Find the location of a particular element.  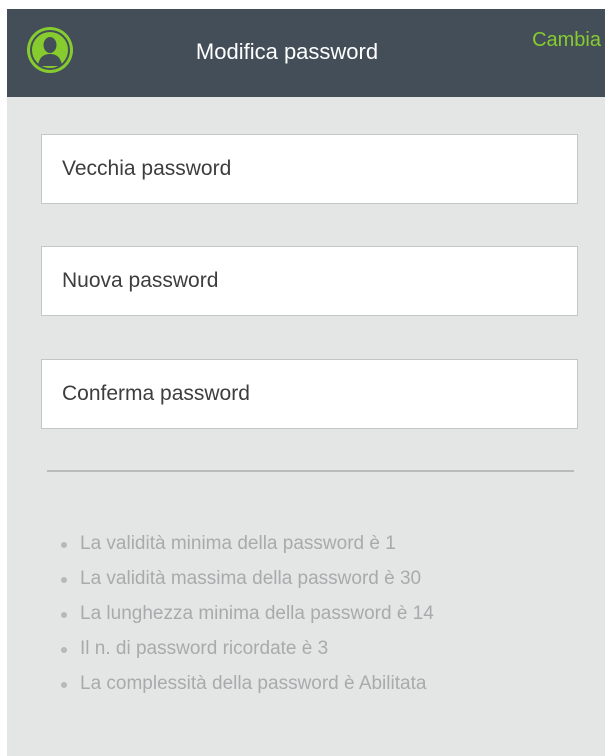

new-password-field is located at coordinates (309, 281).